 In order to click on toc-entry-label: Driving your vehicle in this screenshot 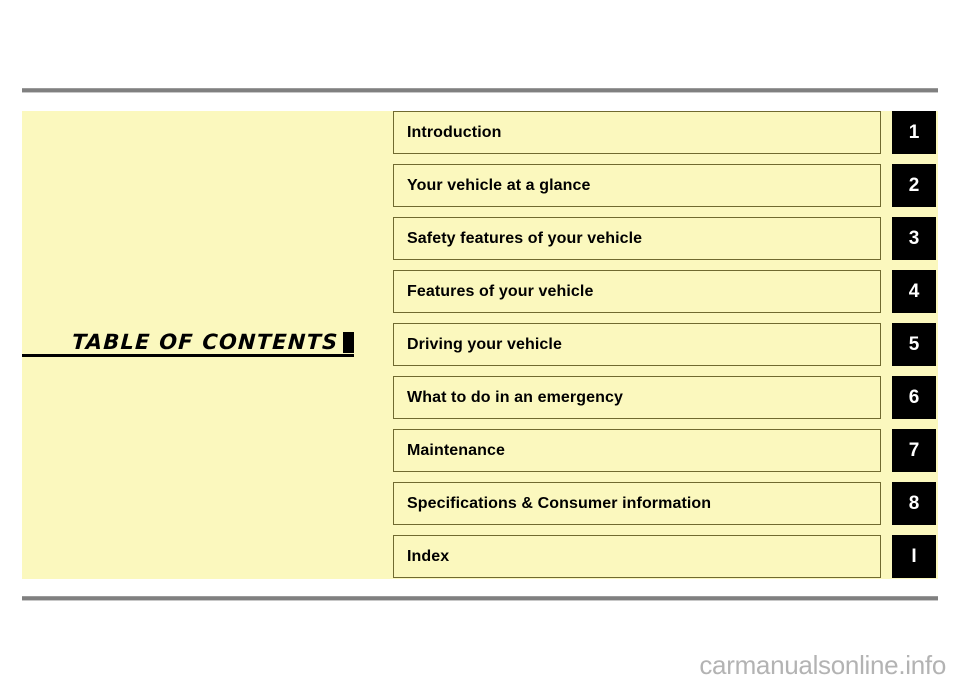, I will do `click(484, 344)`.